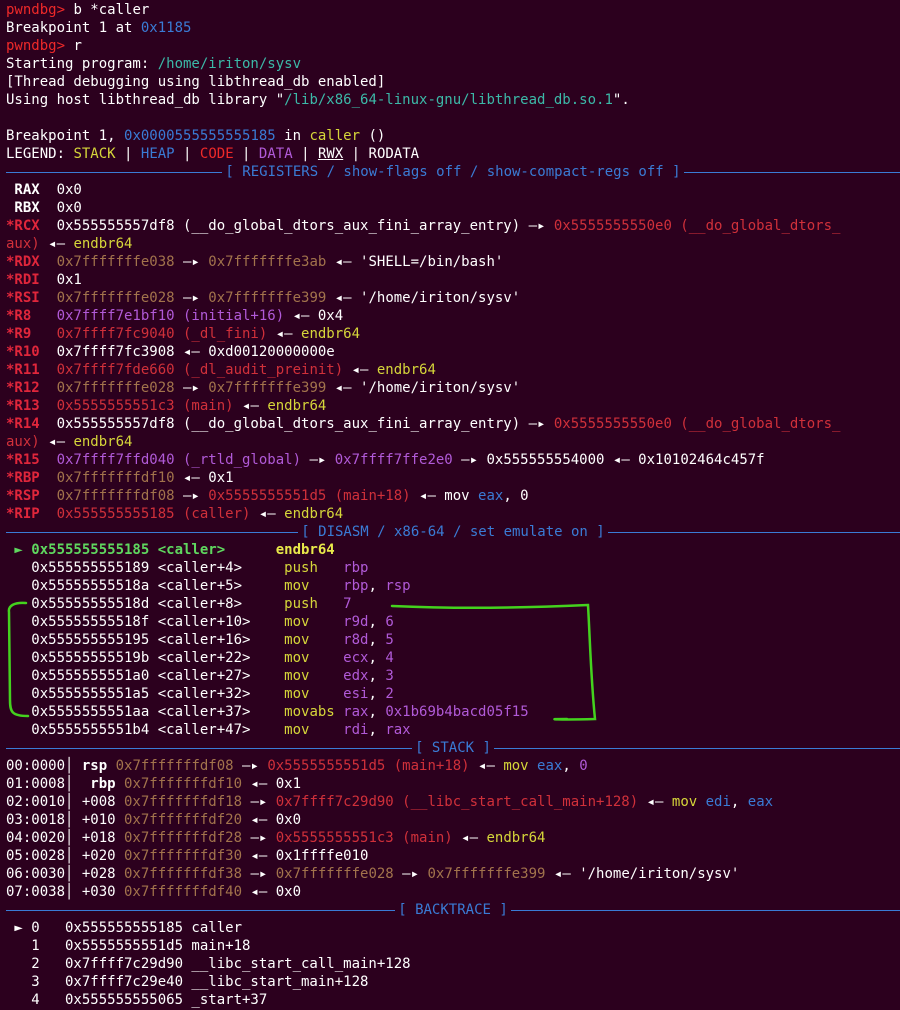 This screenshot has height=1010, width=900. I want to click on register-row-segment: 0x7fffffffe028, so click(107, 298).